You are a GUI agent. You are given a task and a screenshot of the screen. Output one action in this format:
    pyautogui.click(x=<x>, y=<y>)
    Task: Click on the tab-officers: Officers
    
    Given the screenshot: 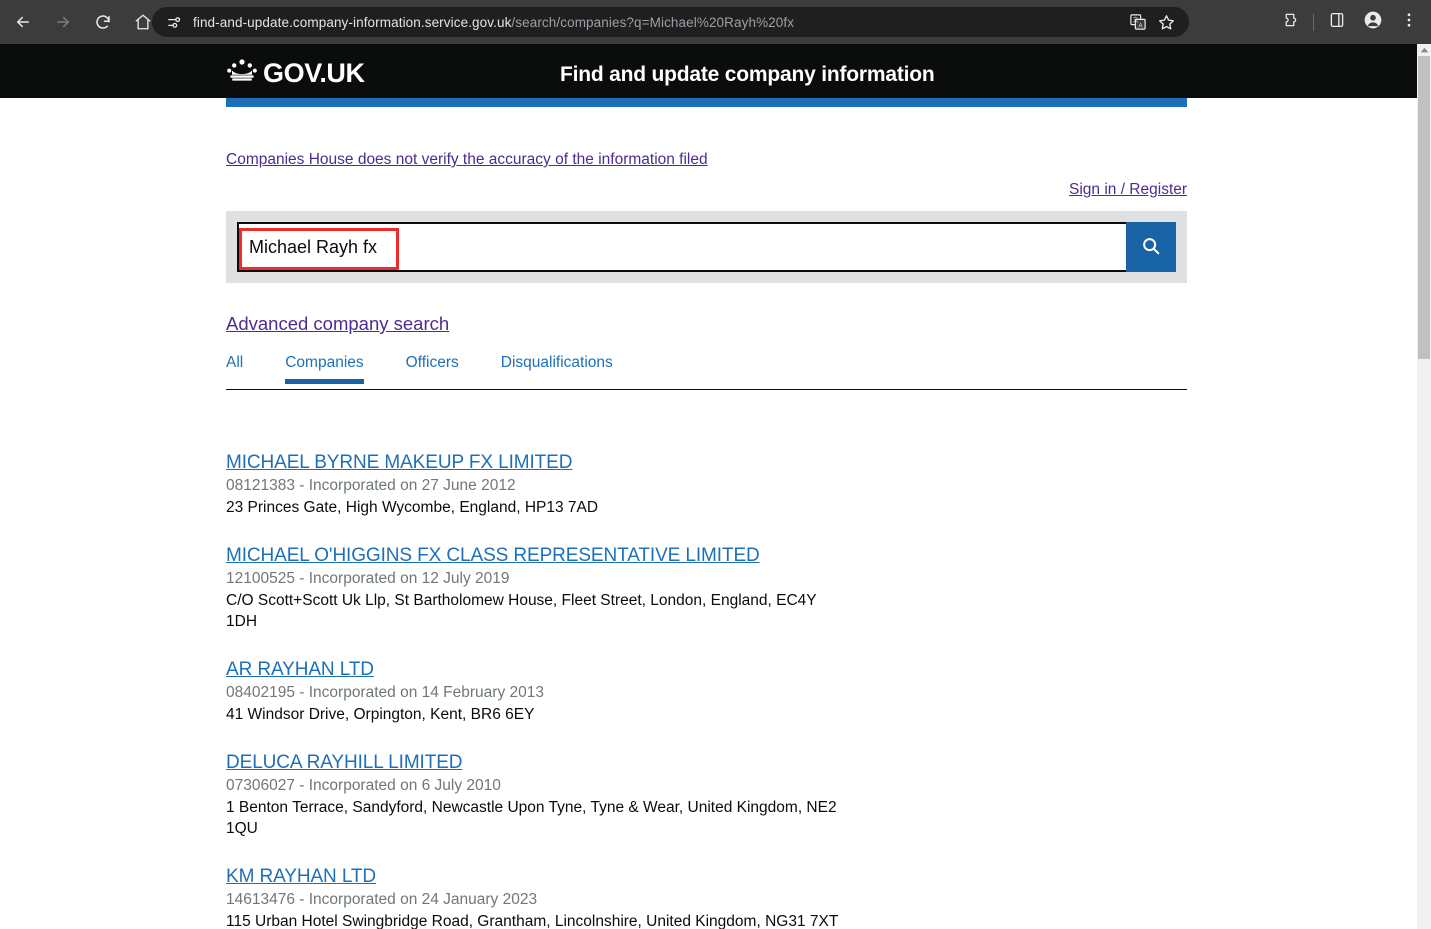 What is the action you would take?
    pyautogui.click(x=432, y=367)
    